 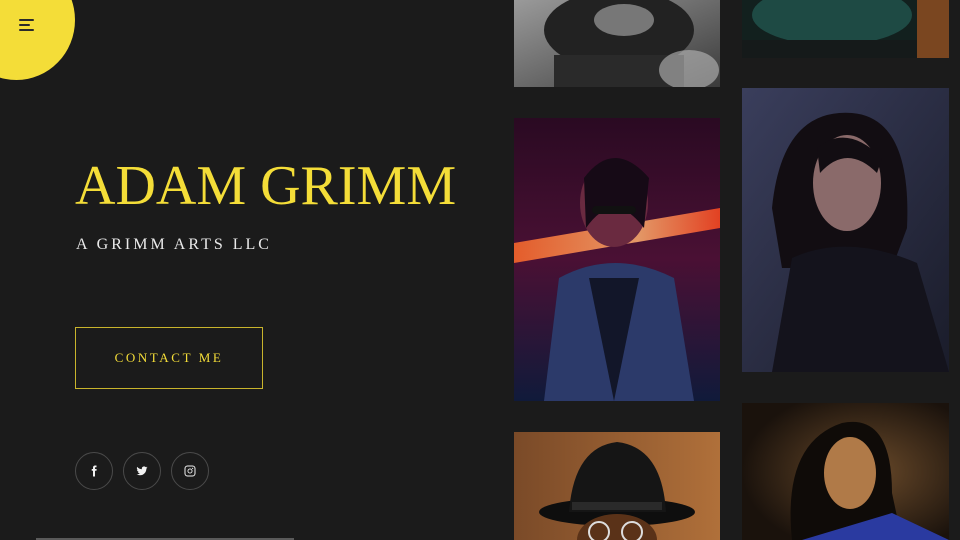 I want to click on menu-button, so click(x=37, y=40).